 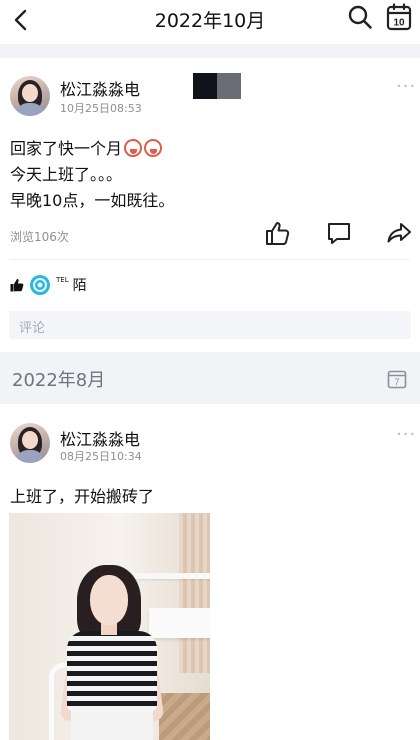 I want to click on share-icon, so click(x=399, y=233).